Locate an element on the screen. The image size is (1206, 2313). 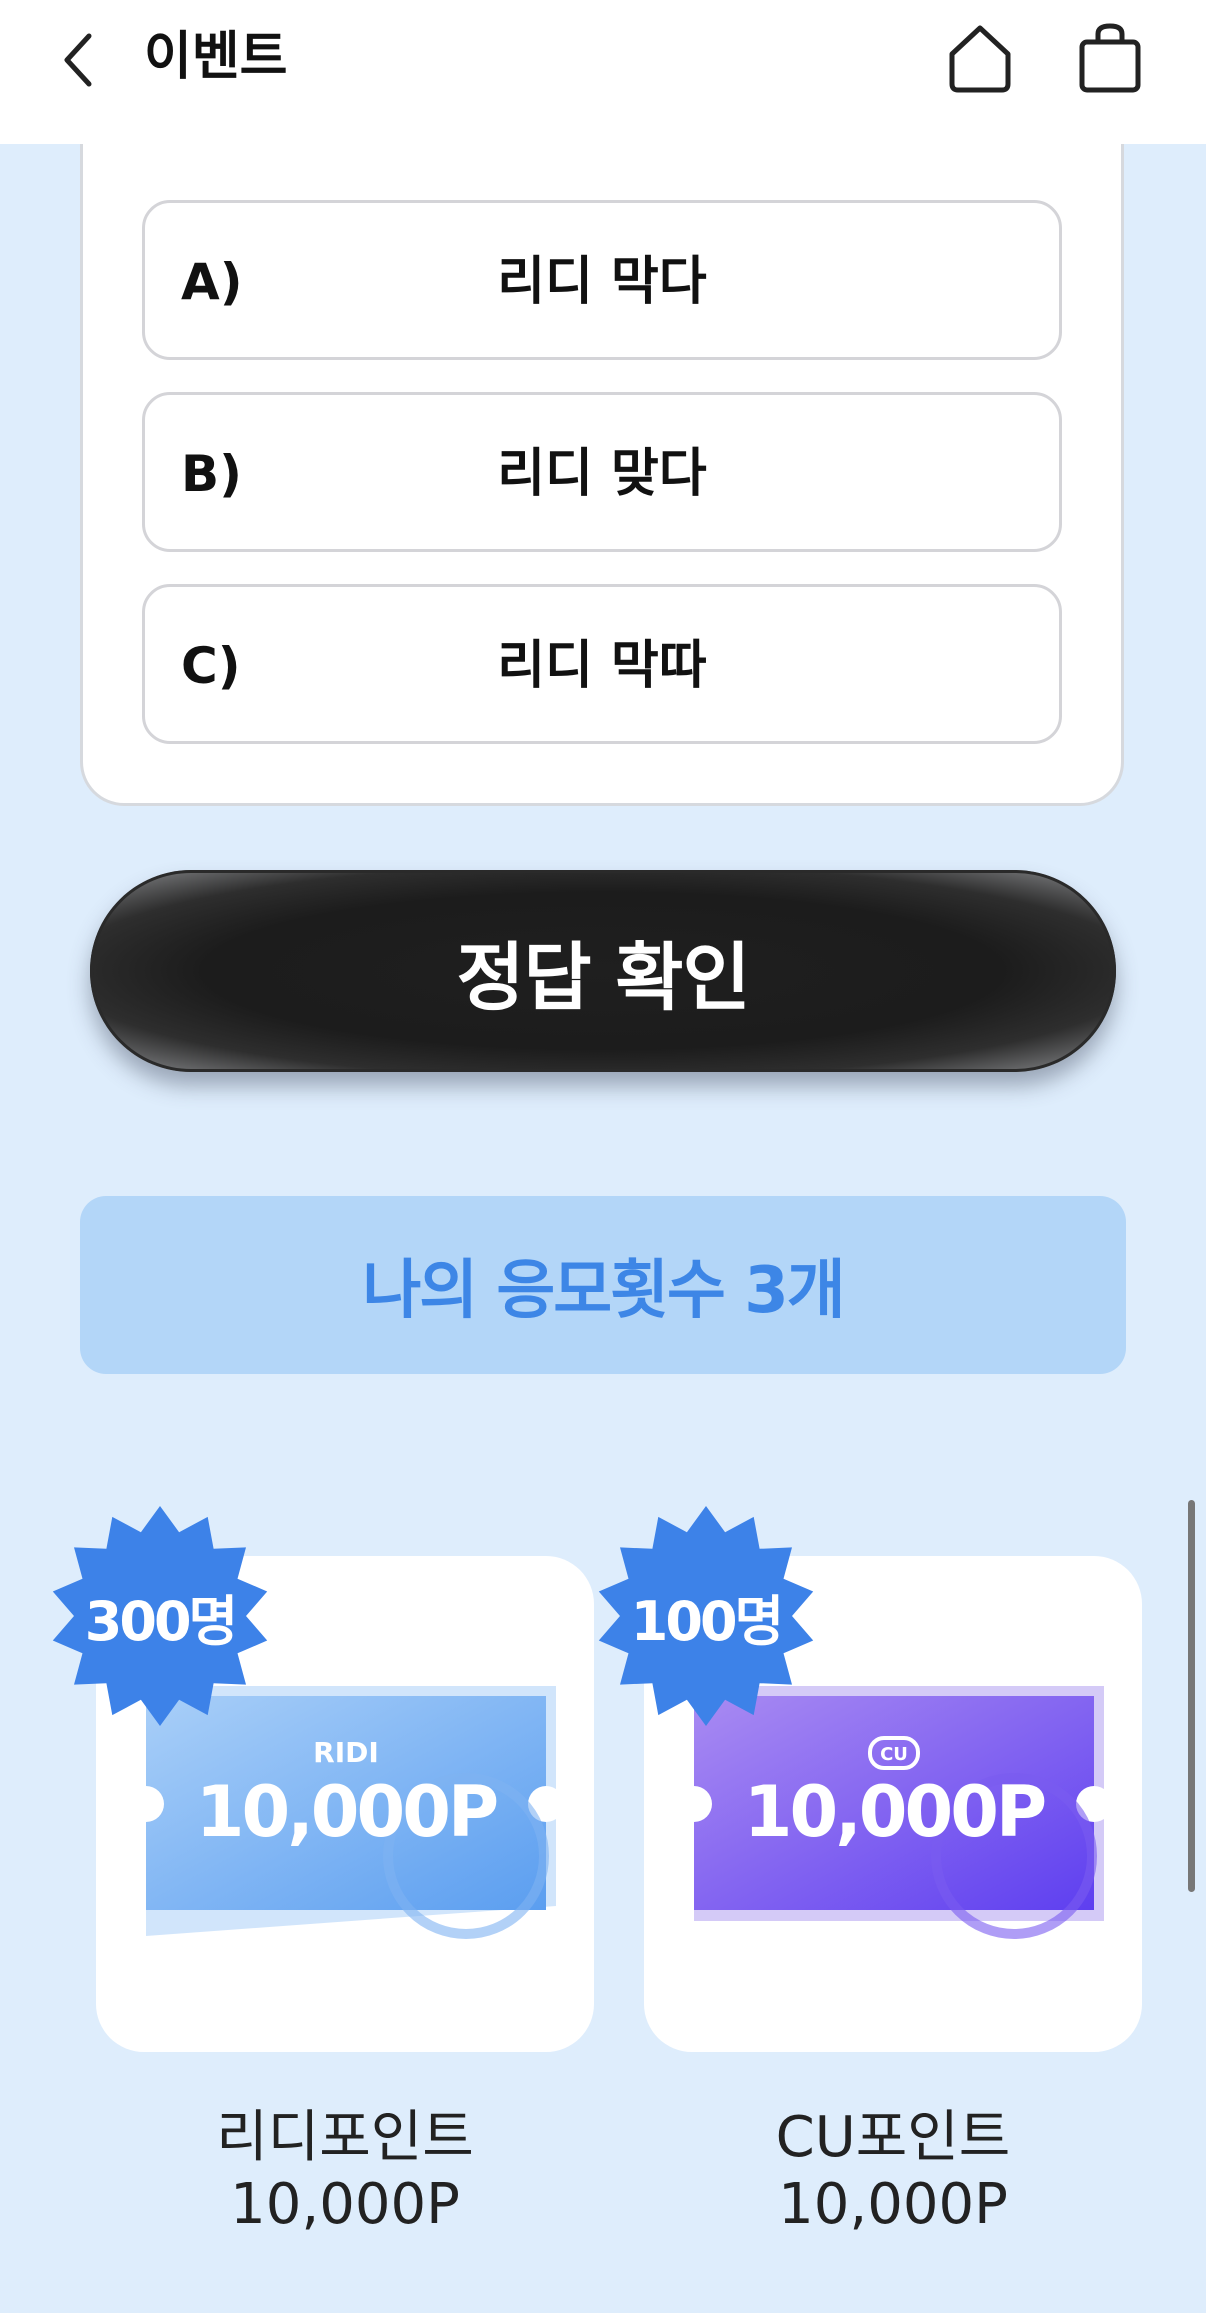
badge-label: 100명 is located at coordinates (707, 1621).